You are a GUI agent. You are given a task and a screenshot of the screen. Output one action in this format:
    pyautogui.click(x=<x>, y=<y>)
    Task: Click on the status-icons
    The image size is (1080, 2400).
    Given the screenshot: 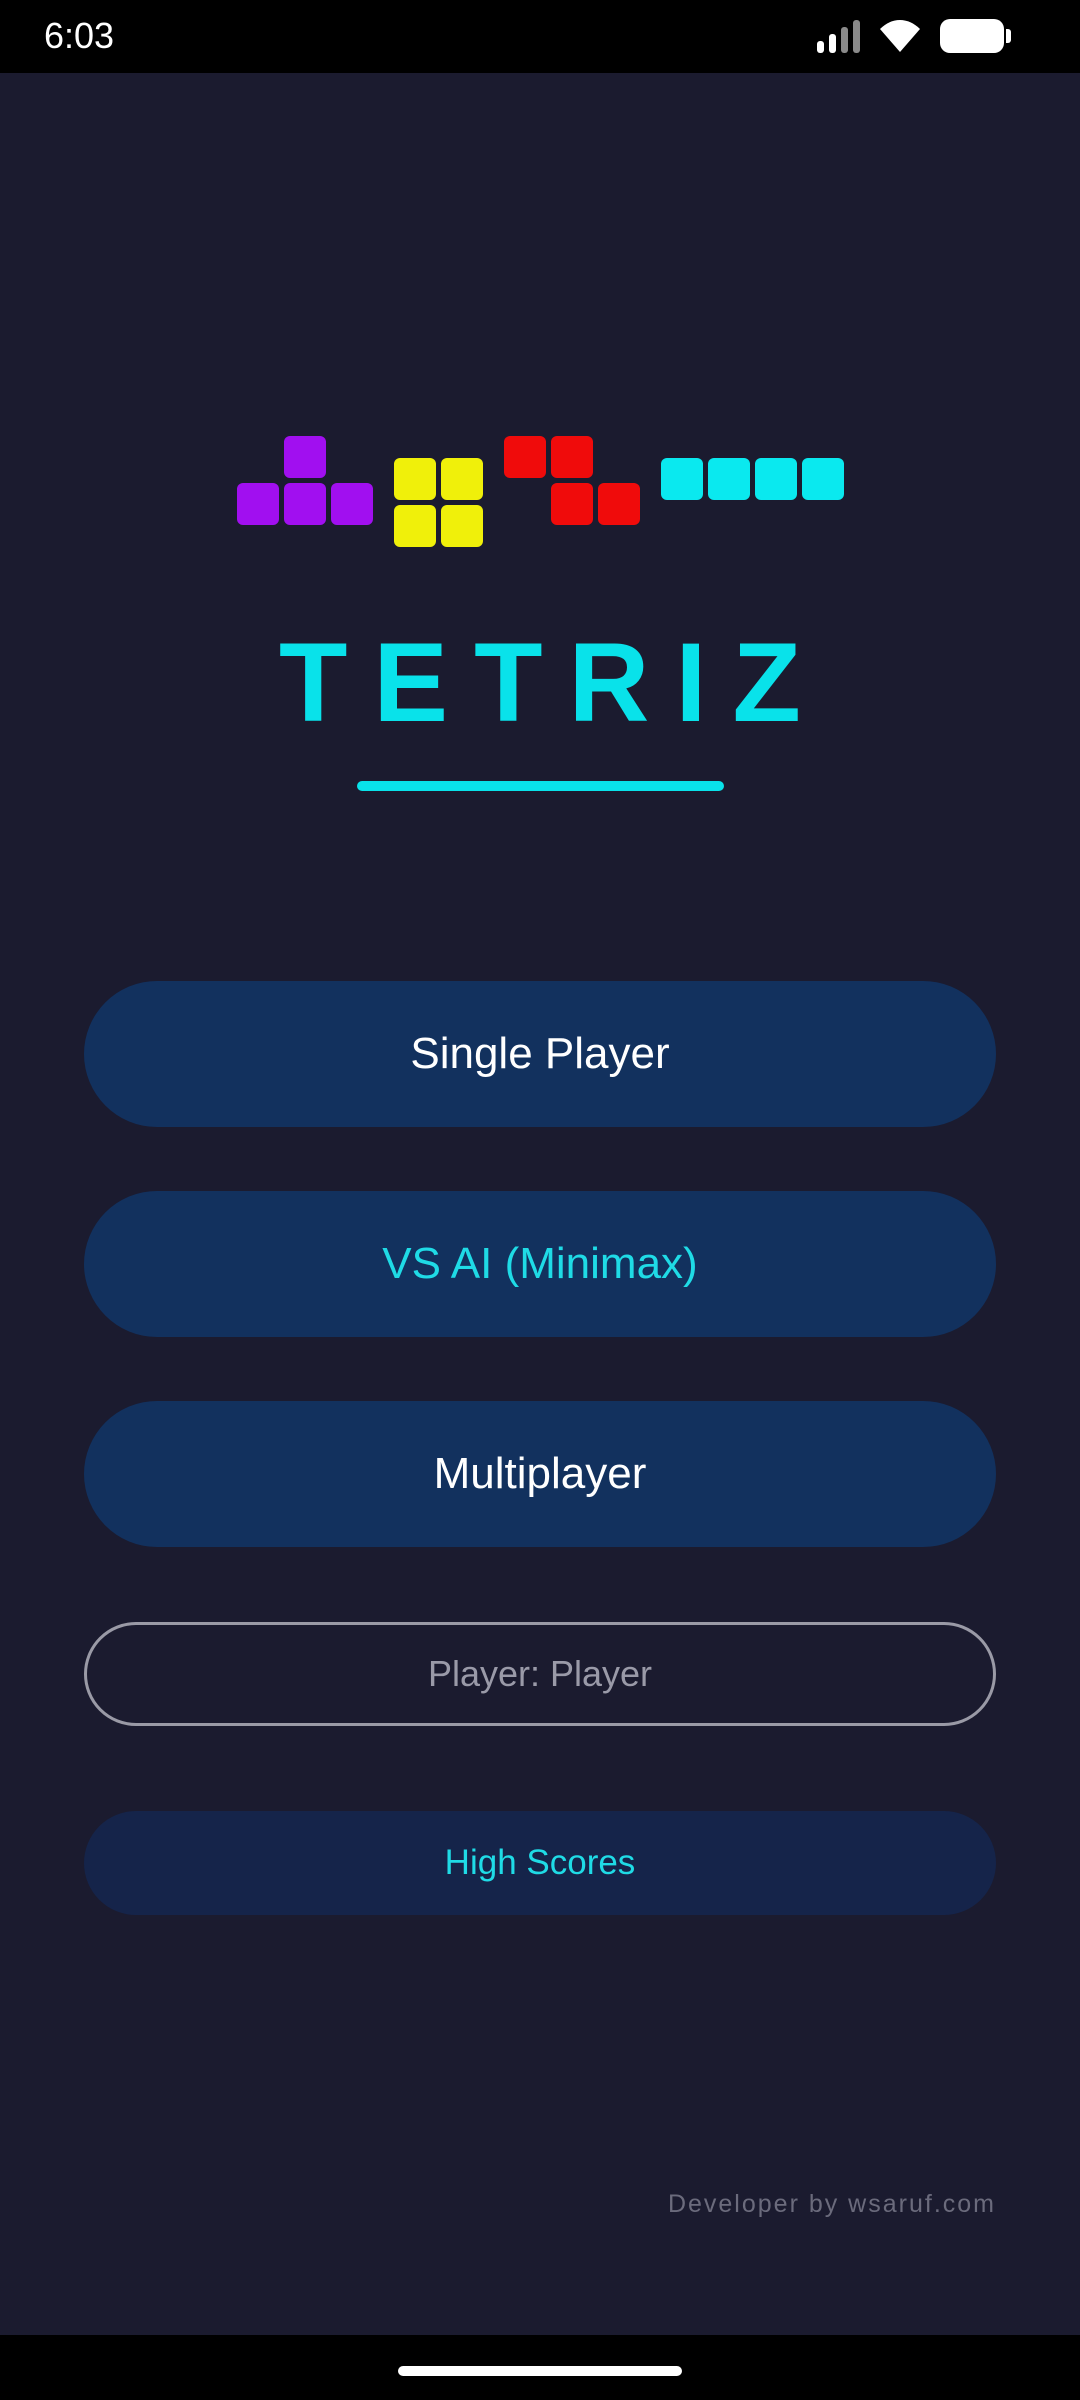 What is the action you would take?
    pyautogui.click(x=914, y=36)
    